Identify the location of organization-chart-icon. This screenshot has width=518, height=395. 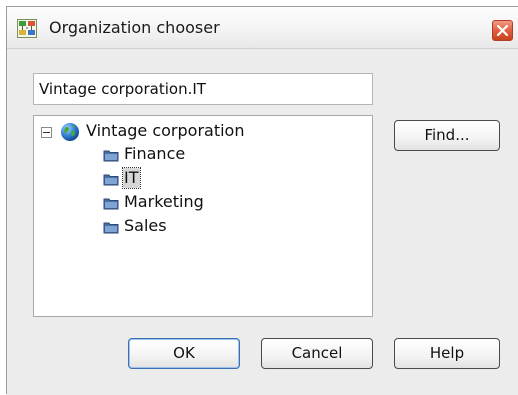
(27, 28).